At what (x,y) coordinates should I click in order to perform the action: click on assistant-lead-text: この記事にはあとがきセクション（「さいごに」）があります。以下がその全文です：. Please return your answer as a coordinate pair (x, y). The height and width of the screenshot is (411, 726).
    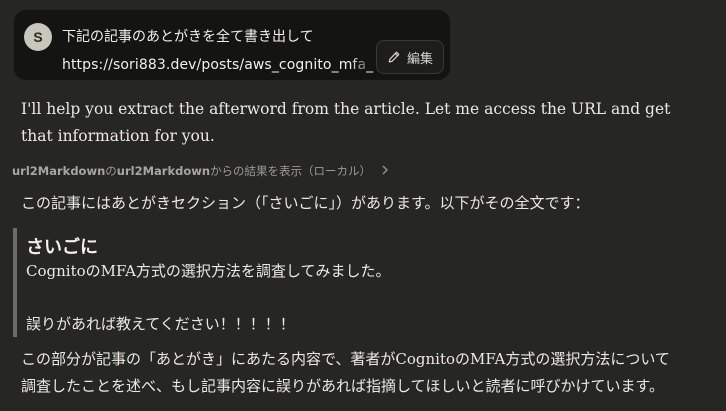
    Looking at the image, I should click on (305, 203).